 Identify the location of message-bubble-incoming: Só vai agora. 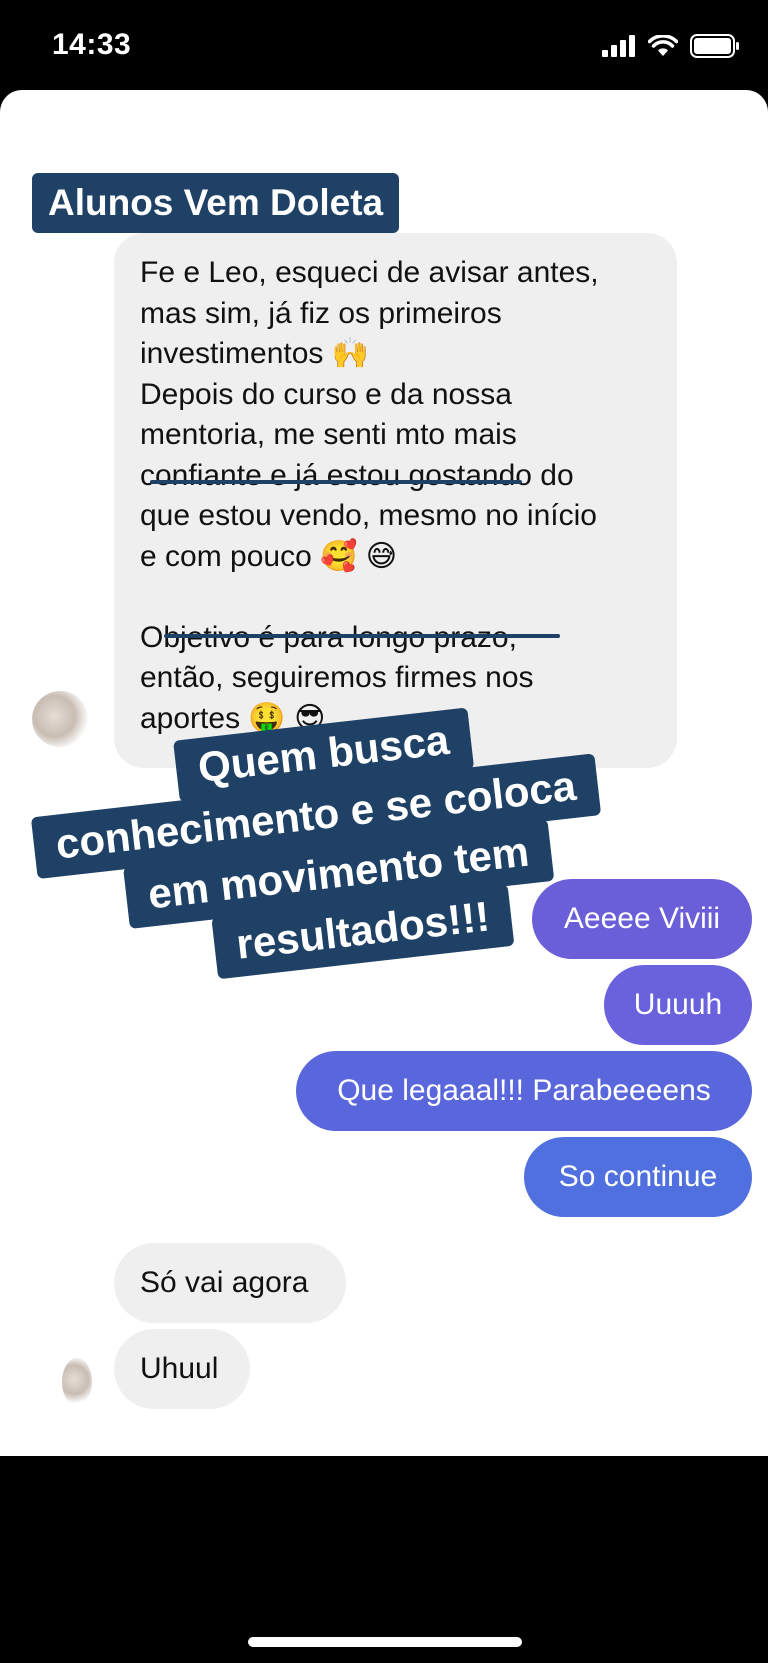
(230, 1283).